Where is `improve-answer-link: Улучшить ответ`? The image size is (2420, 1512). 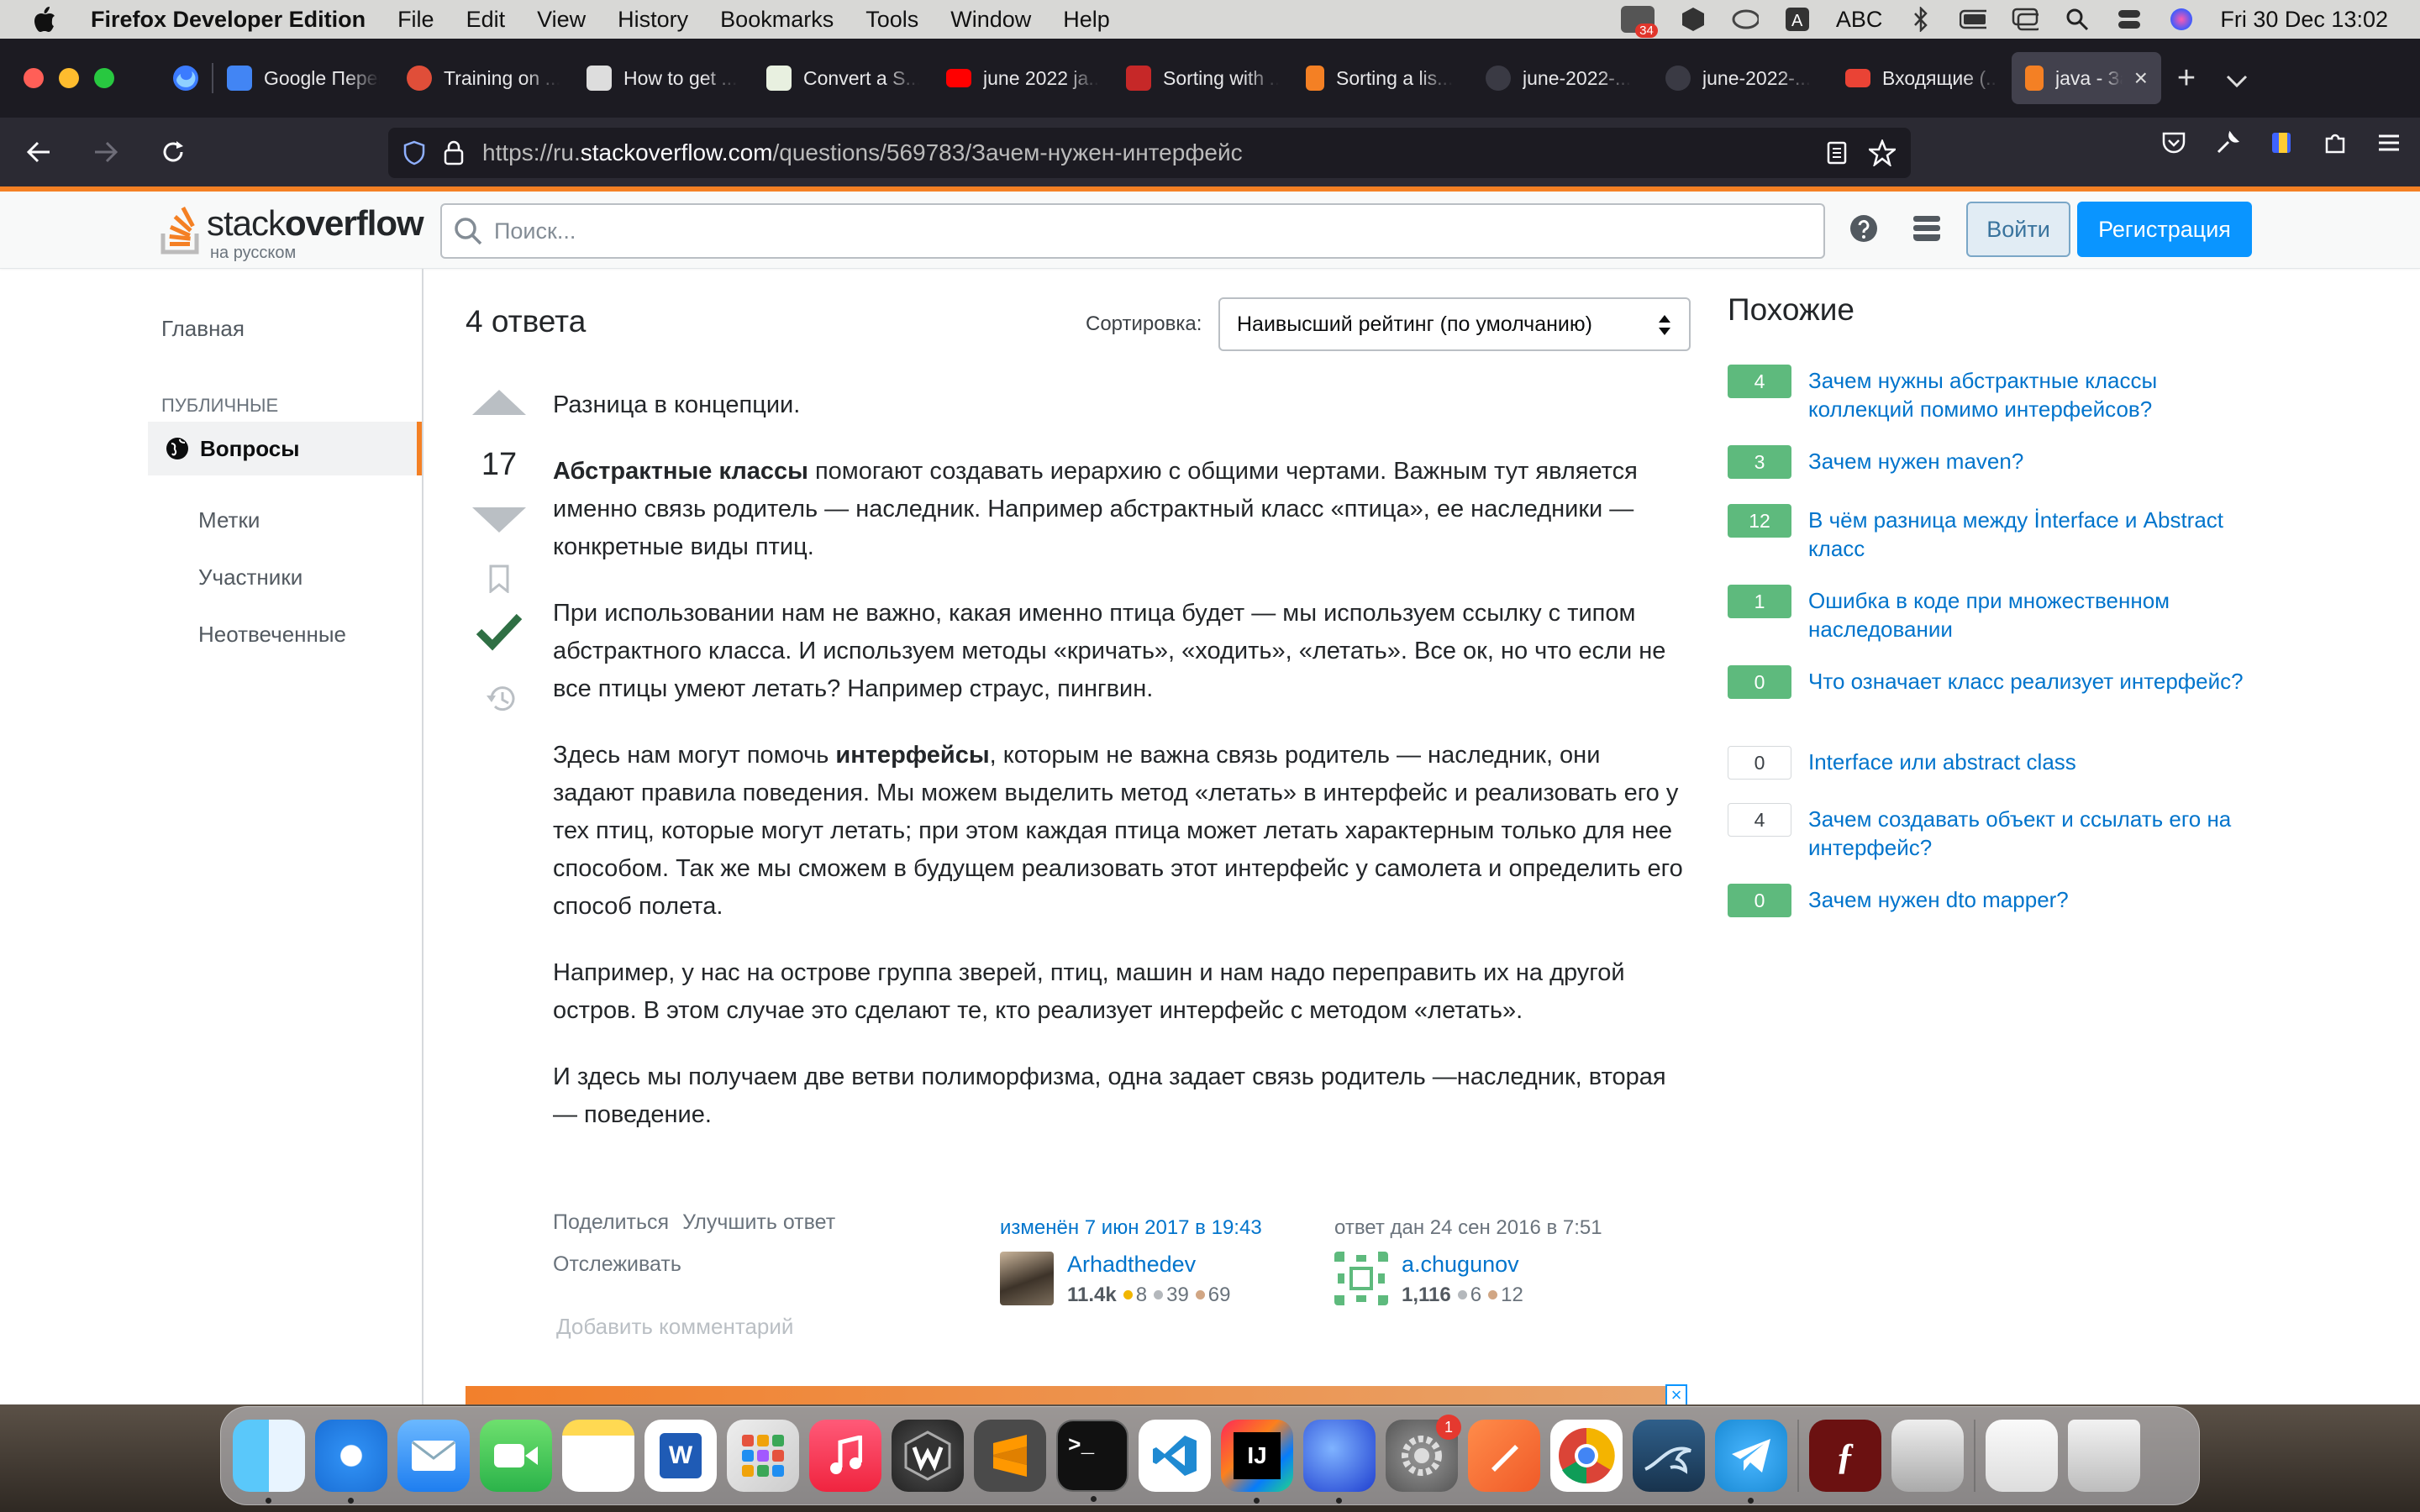
improve-answer-link: Улучшить ответ is located at coordinates (758, 1222).